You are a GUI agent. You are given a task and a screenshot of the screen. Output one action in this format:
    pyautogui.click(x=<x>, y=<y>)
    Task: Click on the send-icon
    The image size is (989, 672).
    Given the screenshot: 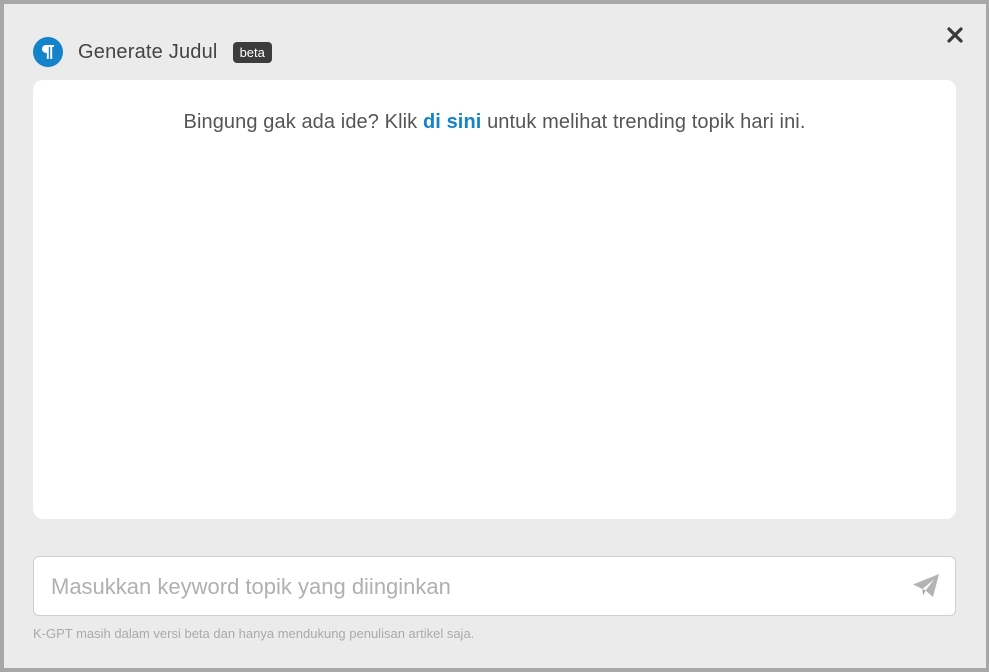 What is the action you would take?
    pyautogui.click(x=926, y=586)
    